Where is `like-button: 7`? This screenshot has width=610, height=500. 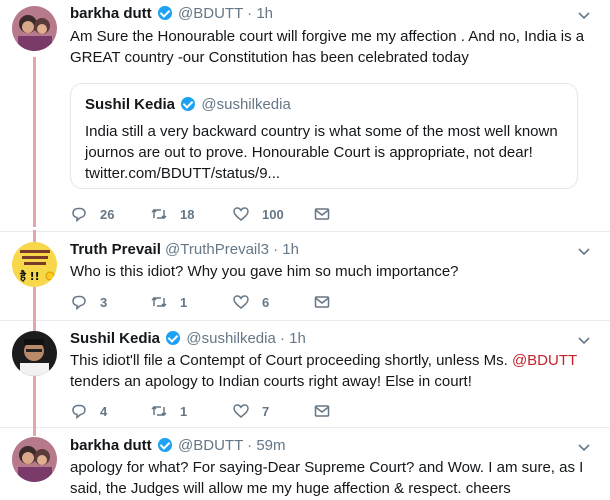 like-button: 7 is located at coordinates (250, 411).